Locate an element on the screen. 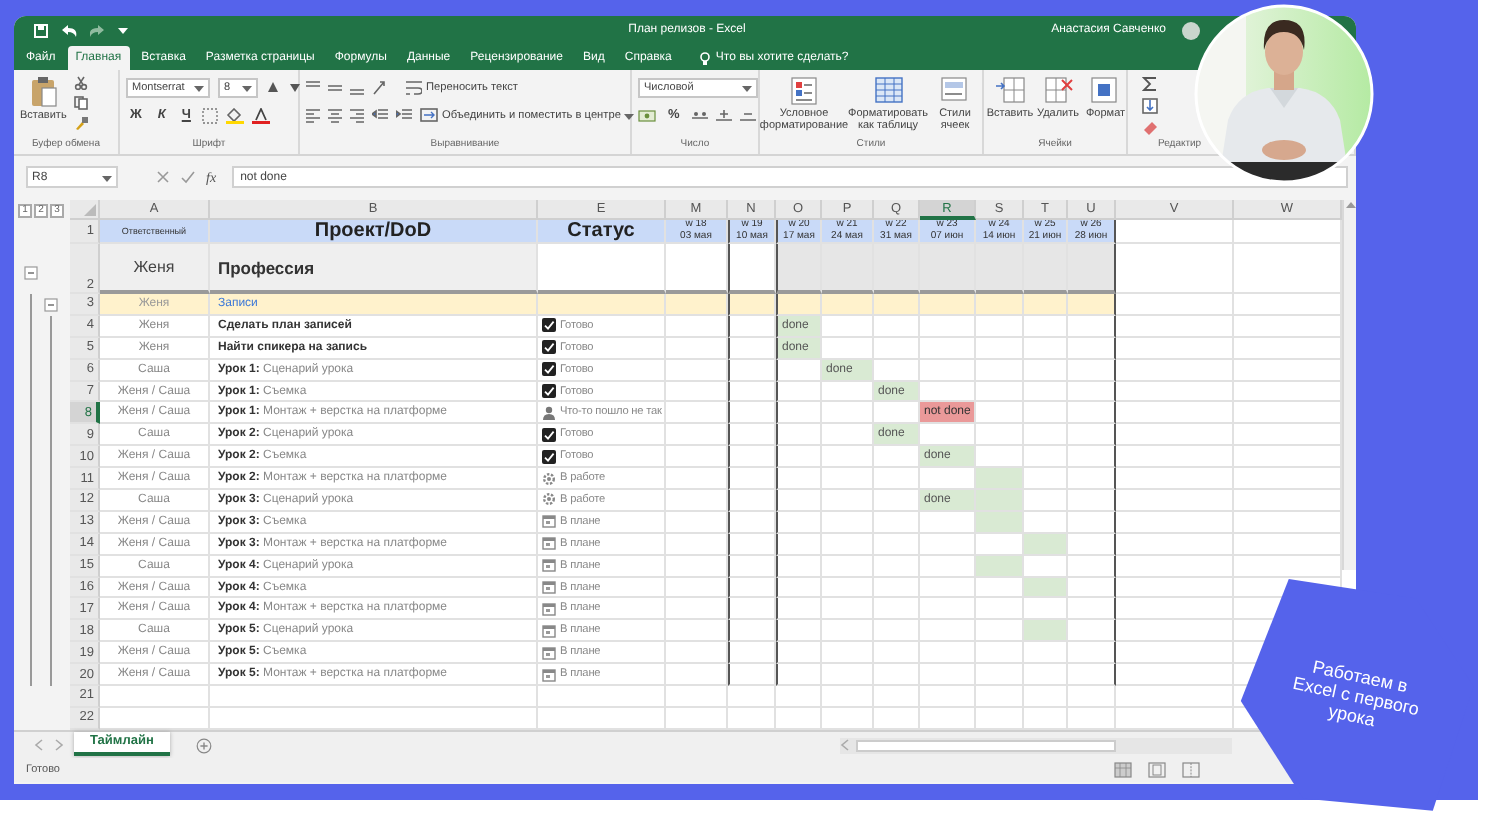 The image size is (1486, 824). scroll-right-icon is located at coordinates (59, 745).